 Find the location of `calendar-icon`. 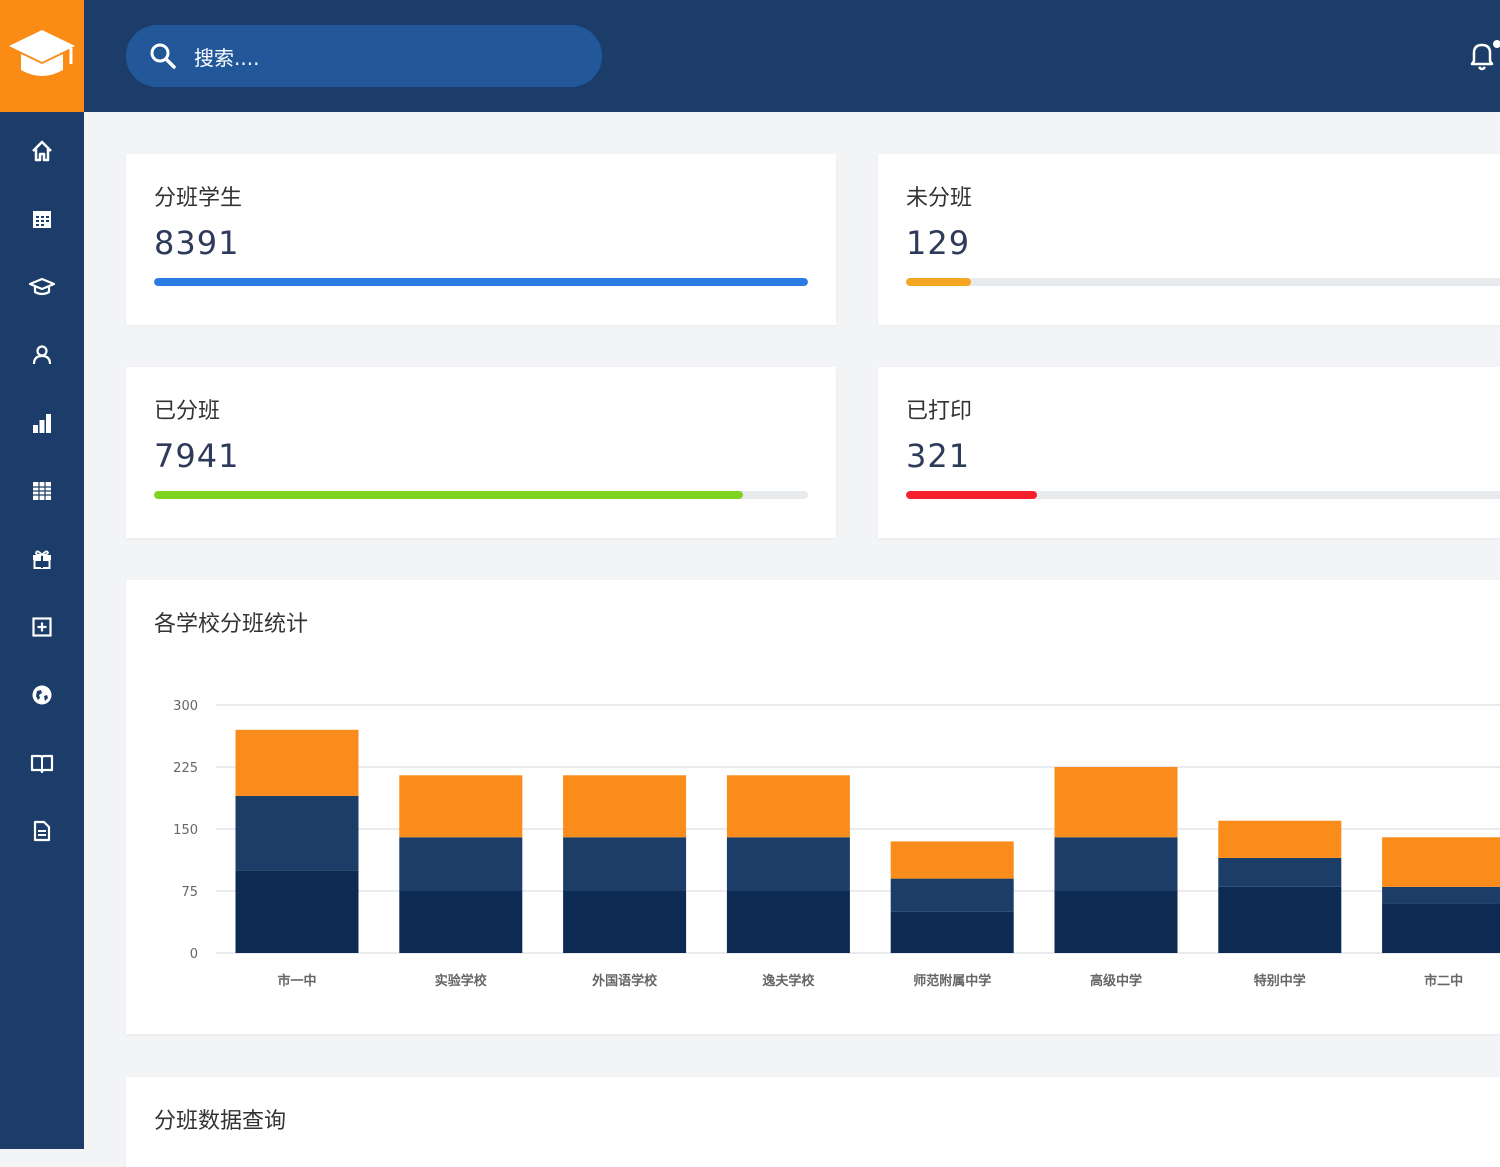

calendar-icon is located at coordinates (42, 219).